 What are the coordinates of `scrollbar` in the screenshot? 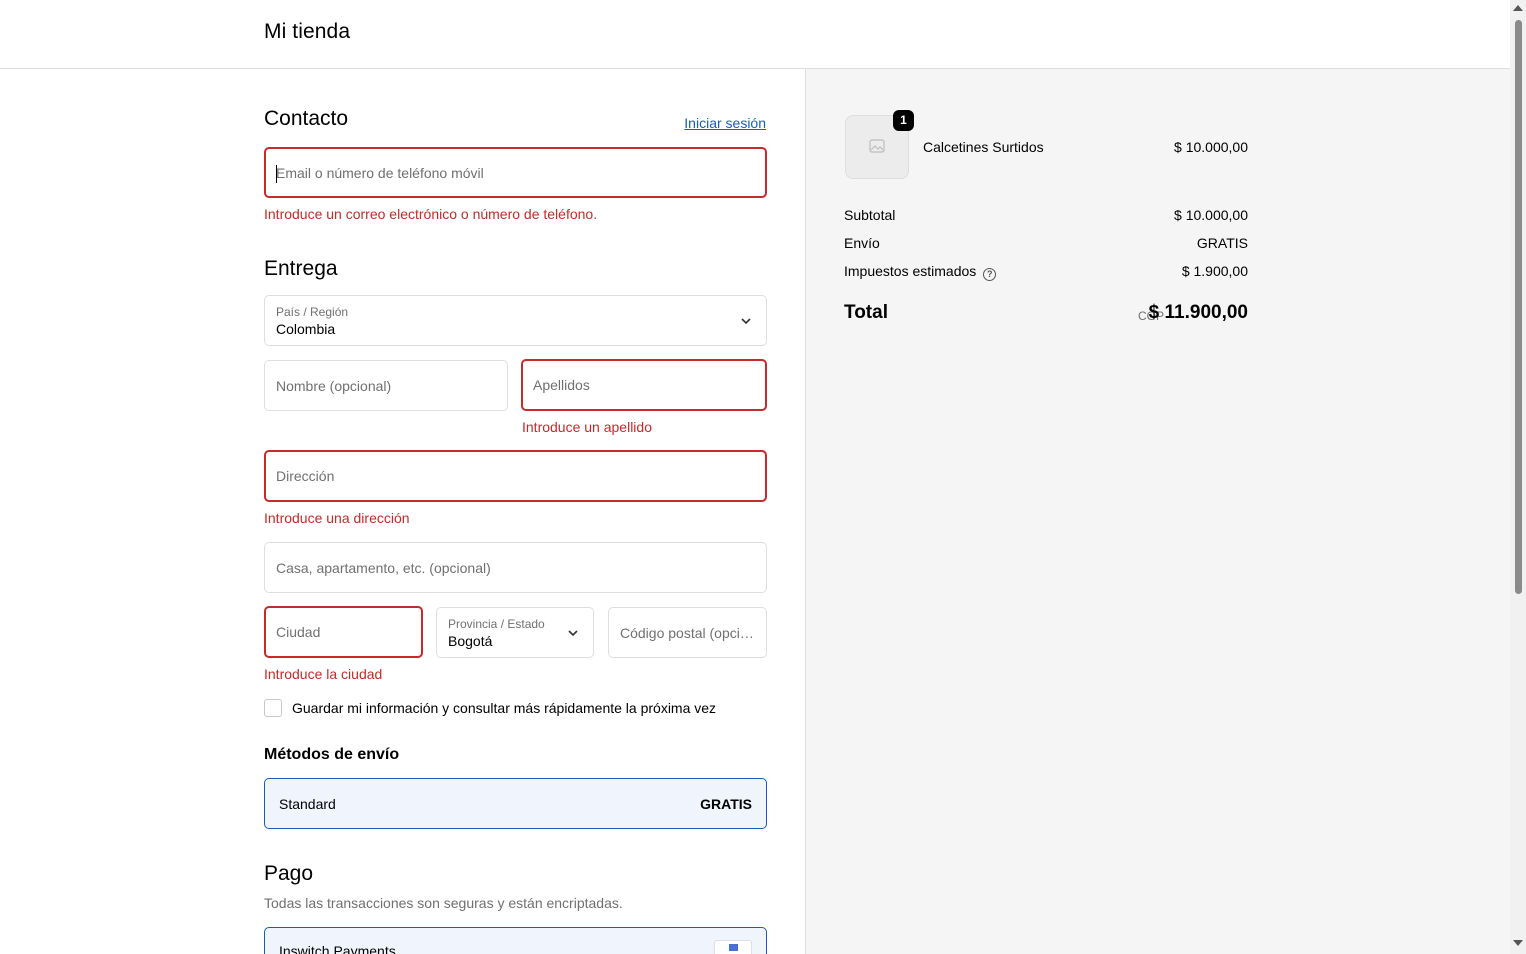 It's located at (1518, 477).